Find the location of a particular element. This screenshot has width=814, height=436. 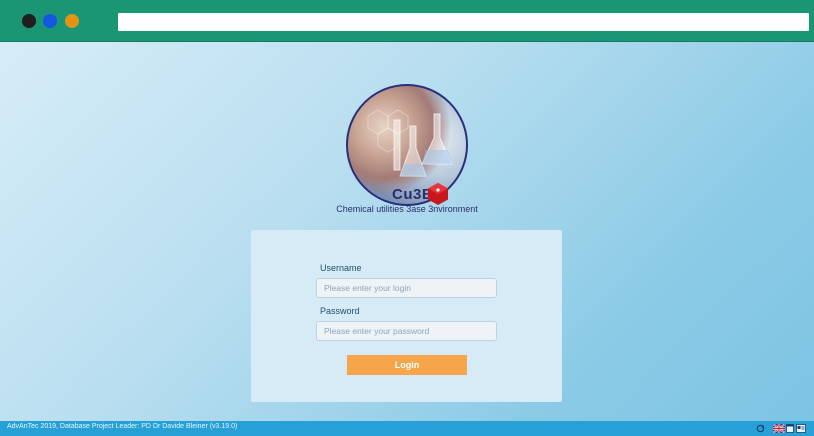

password-input is located at coordinates (406, 331).